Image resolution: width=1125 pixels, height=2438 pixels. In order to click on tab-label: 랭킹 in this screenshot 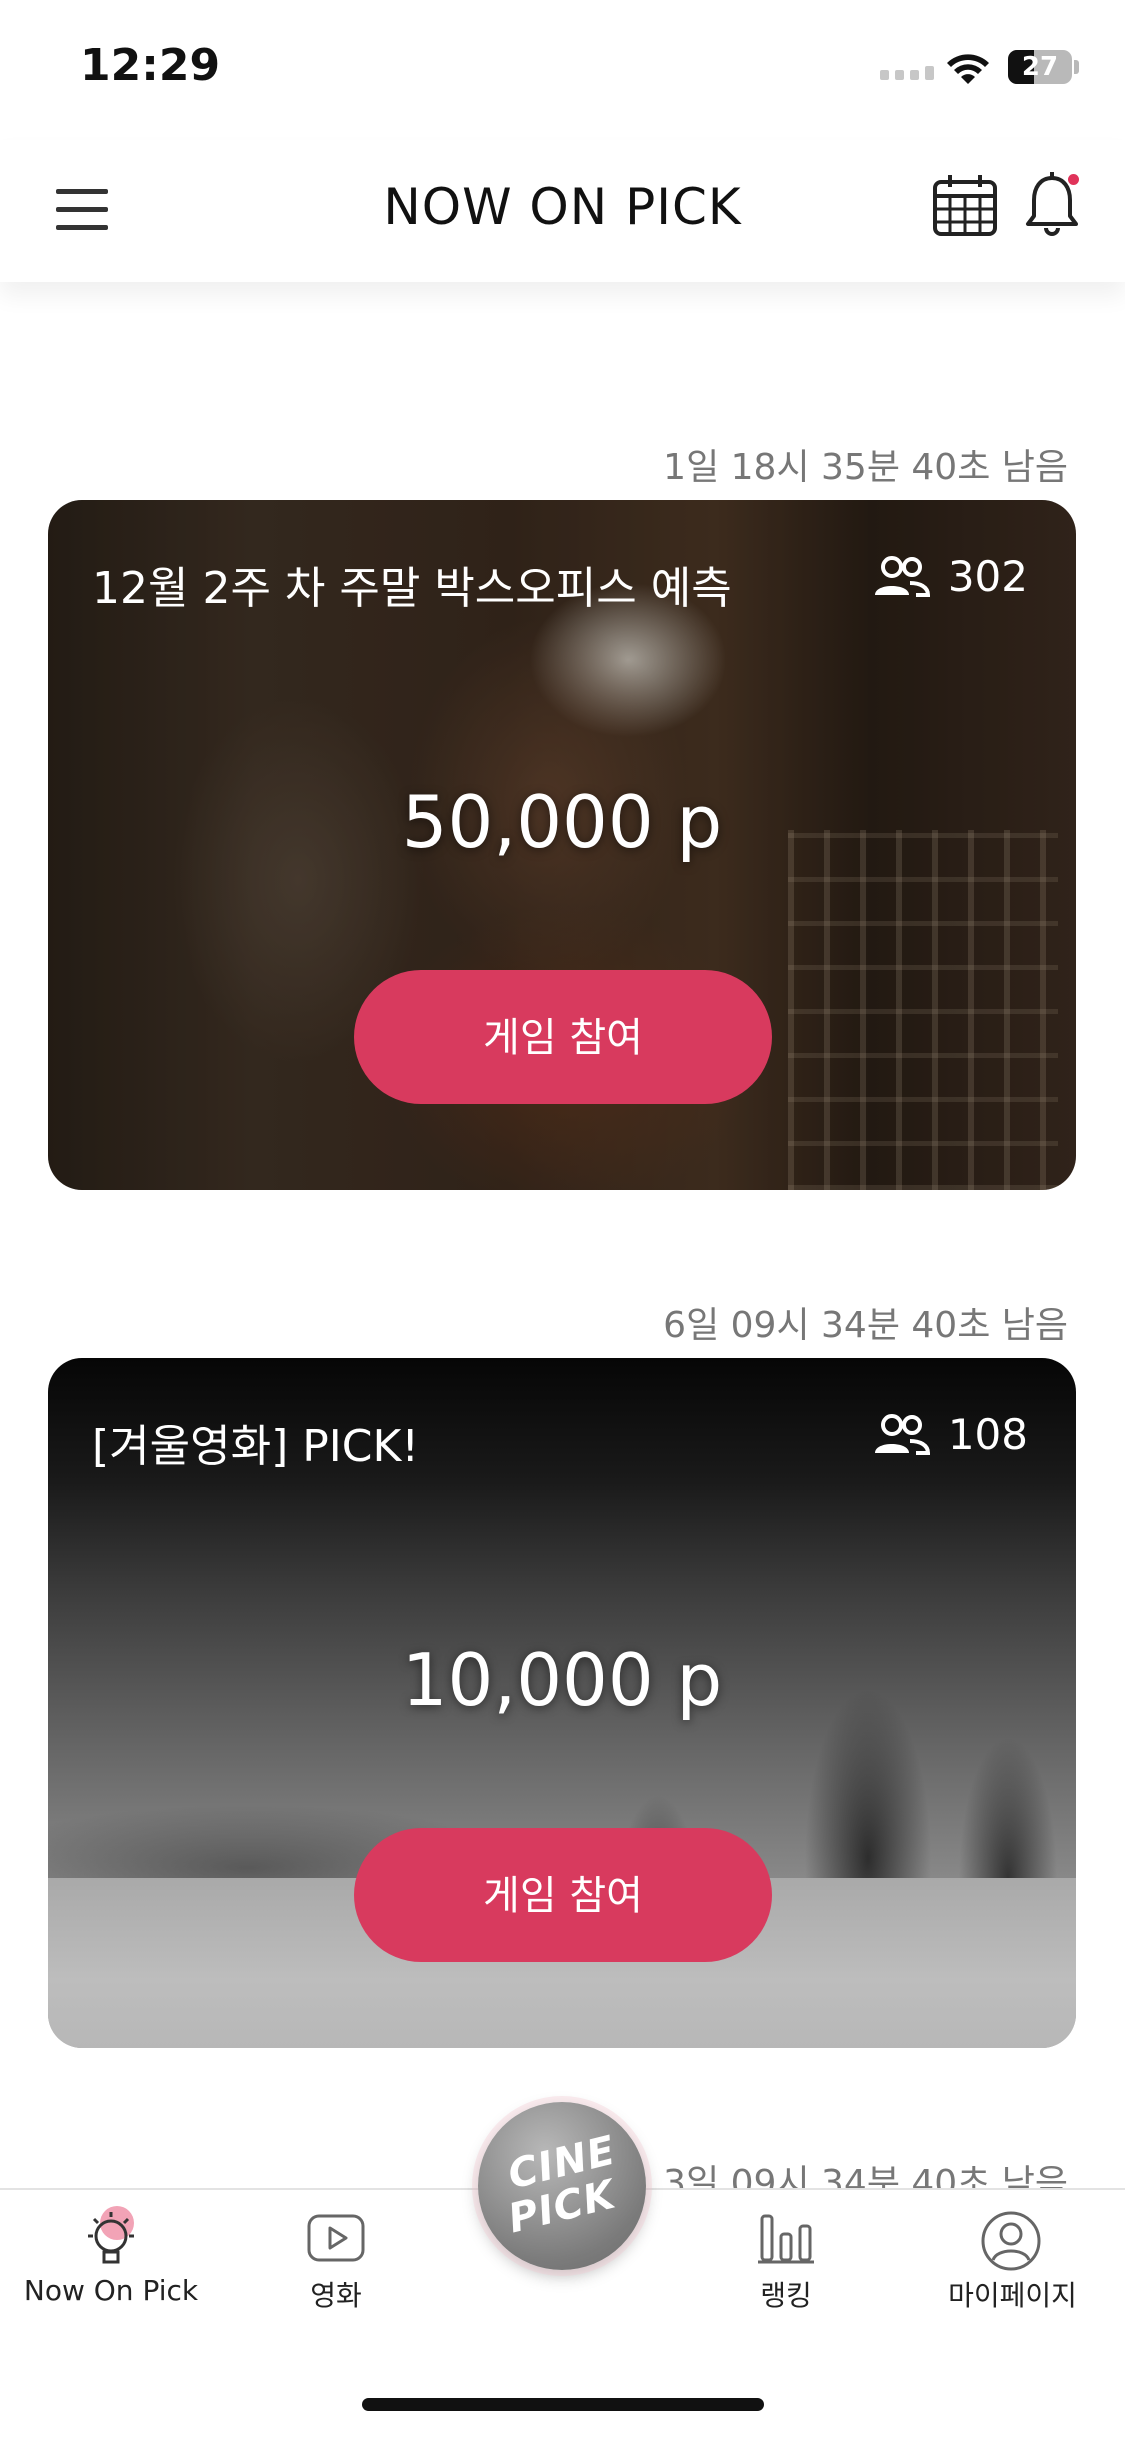, I will do `click(786, 2295)`.